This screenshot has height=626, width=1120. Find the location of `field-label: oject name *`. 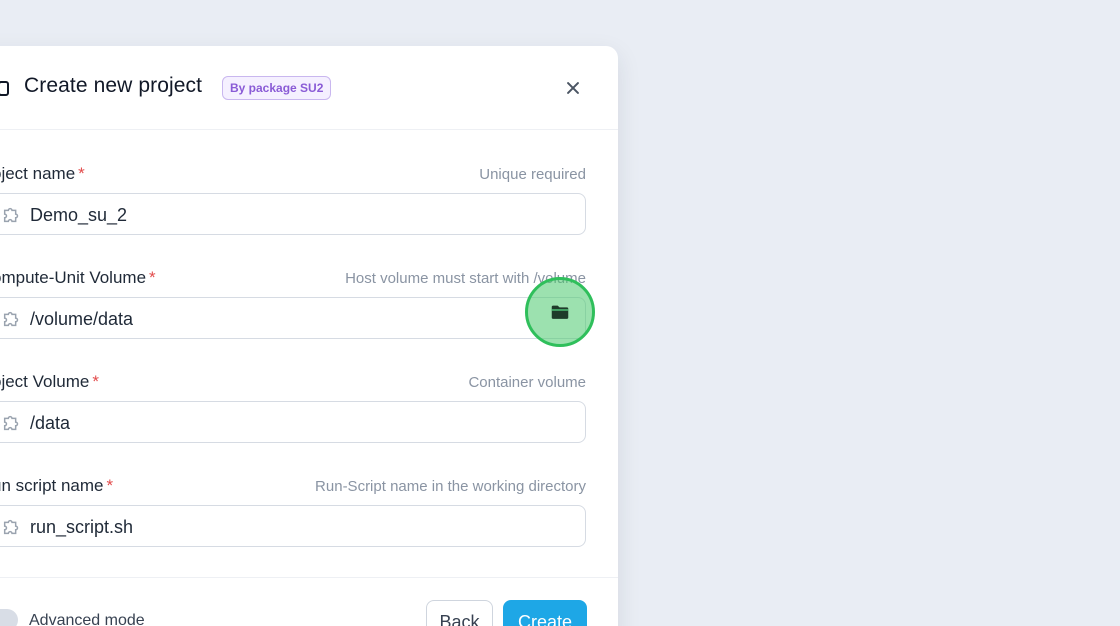

field-label: oject name * is located at coordinates (42, 173).